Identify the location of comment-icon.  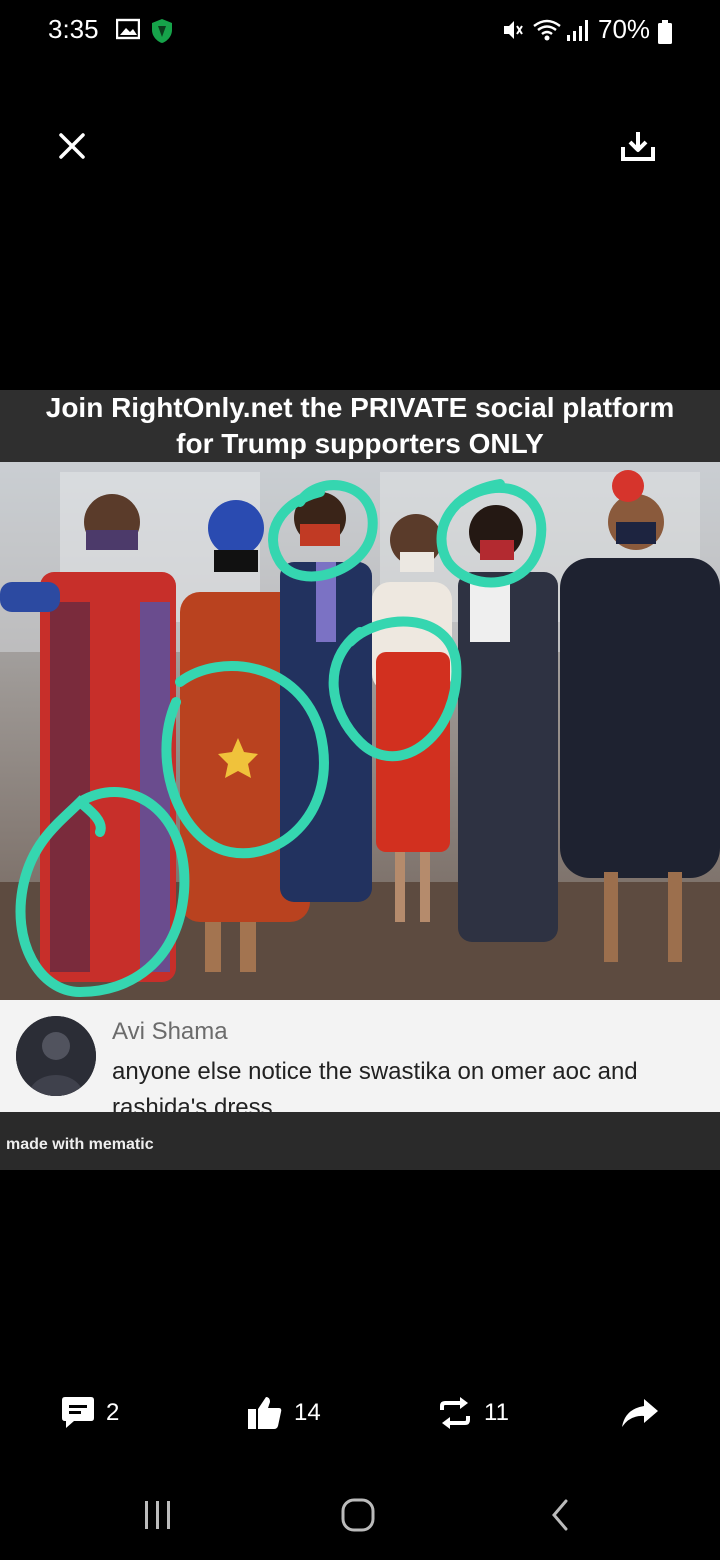
(78, 1412).